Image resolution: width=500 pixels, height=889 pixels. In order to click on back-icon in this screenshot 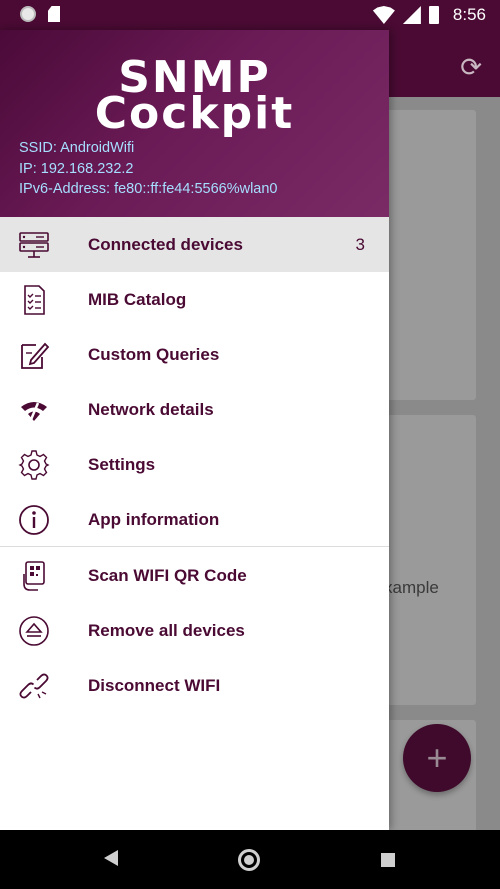, I will do `click(111, 858)`.